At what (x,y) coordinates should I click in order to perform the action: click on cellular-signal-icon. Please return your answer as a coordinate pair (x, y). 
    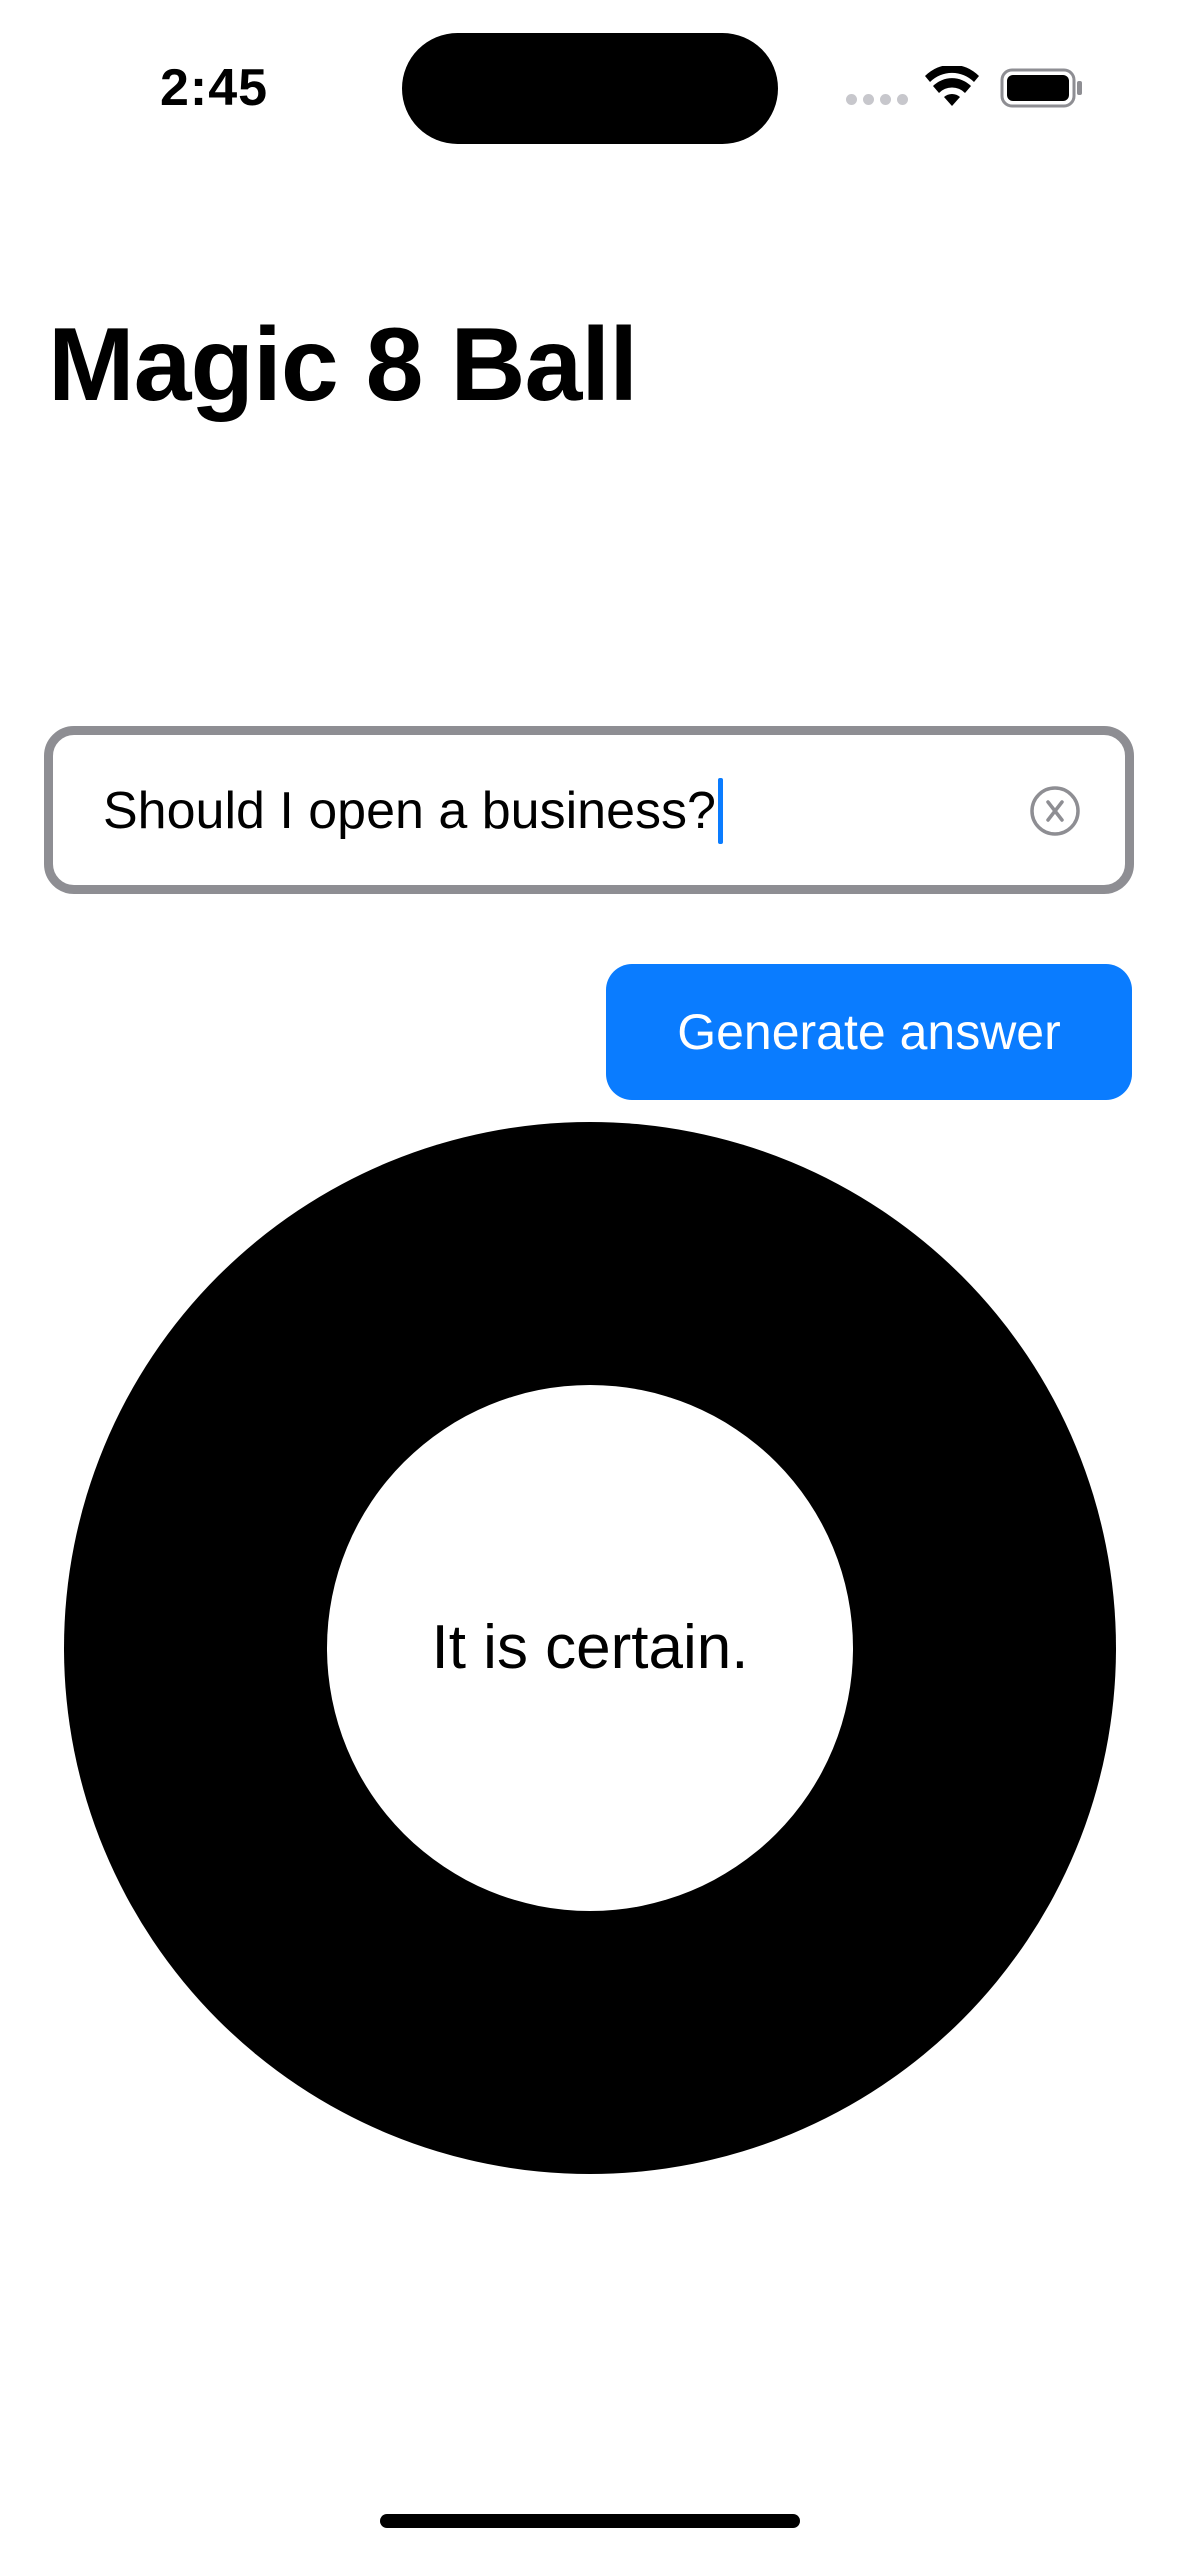
    Looking at the image, I should click on (877, 99).